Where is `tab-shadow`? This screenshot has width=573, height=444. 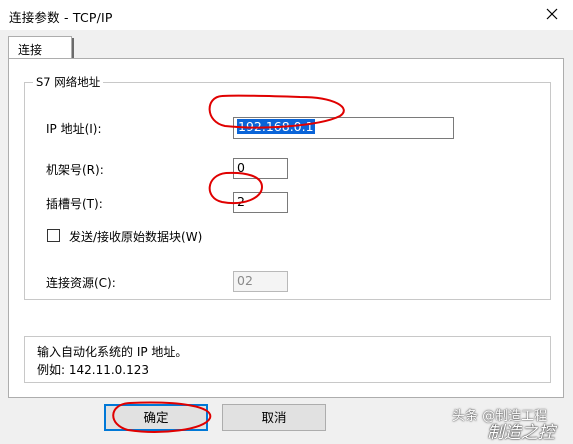
tab-shadow is located at coordinates (73, 48).